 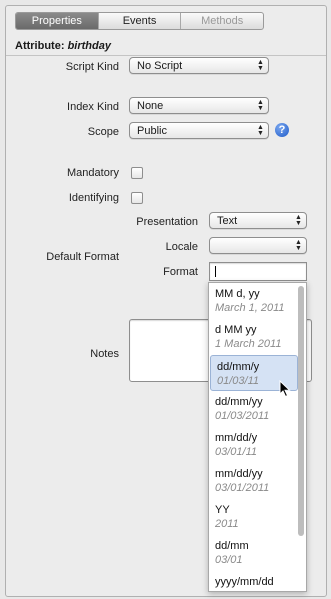 What do you see at coordinates (236, 452) in the screenshot?
I see `format-example: 03/01/11` at bounding box center [236, 452].